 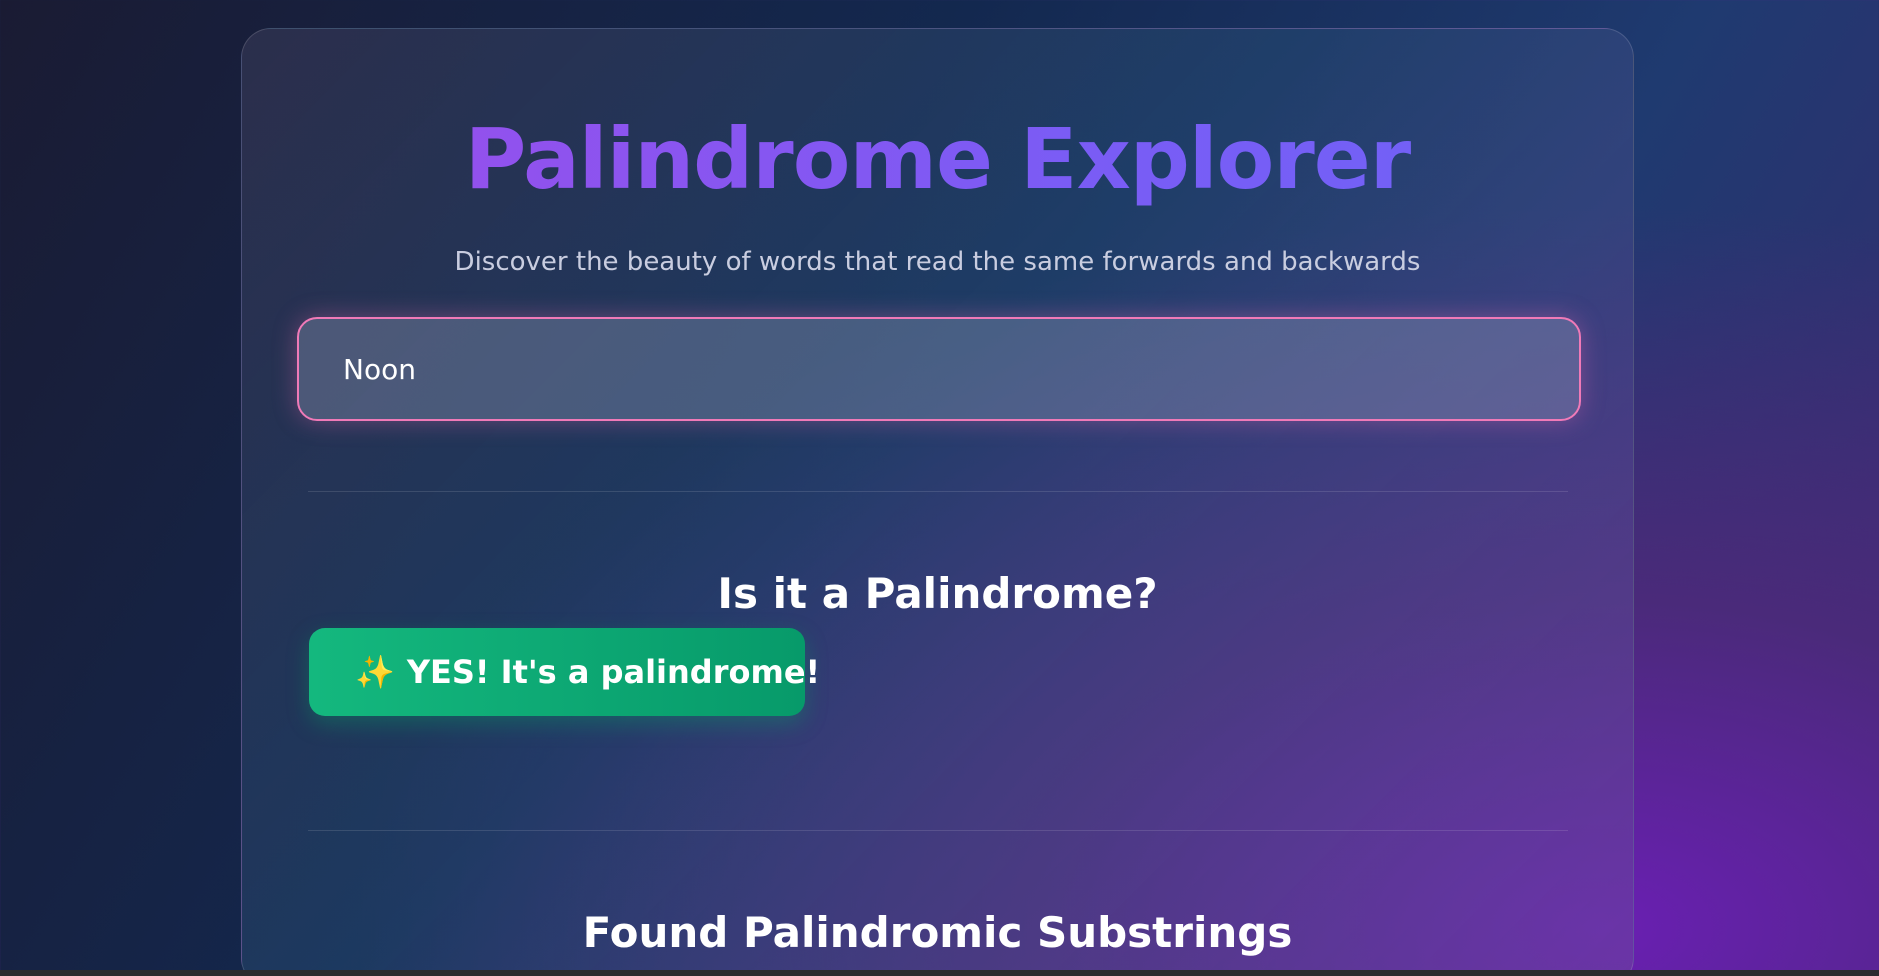 What do you see at coordinates (375, 672) in the screenshot?
I see `sparkles-icon: ✨` at bounding box center [375, 672].